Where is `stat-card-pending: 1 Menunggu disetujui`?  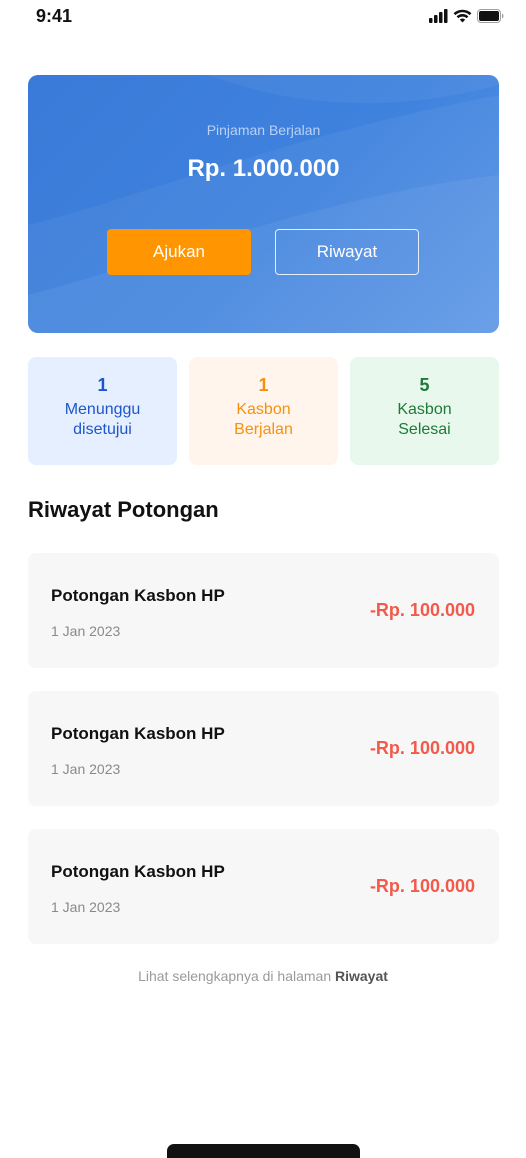 stat-card-pending: 1 Menunggu disetujui is located at coordinates (102, 411).